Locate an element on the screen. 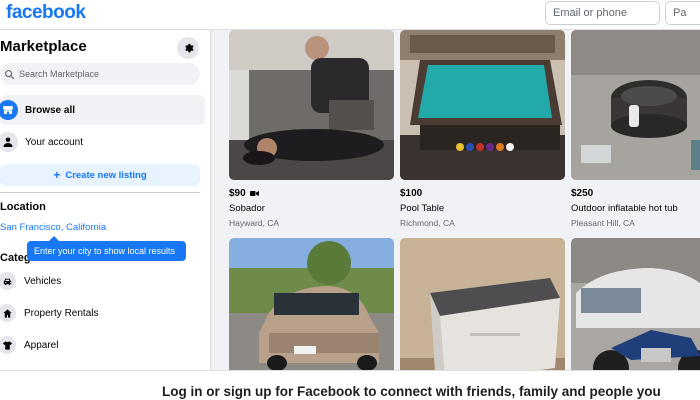 Image resolution: width=700 pixels, height=400 pixels. listing-price: $100 is located at coordinates (411, 193).